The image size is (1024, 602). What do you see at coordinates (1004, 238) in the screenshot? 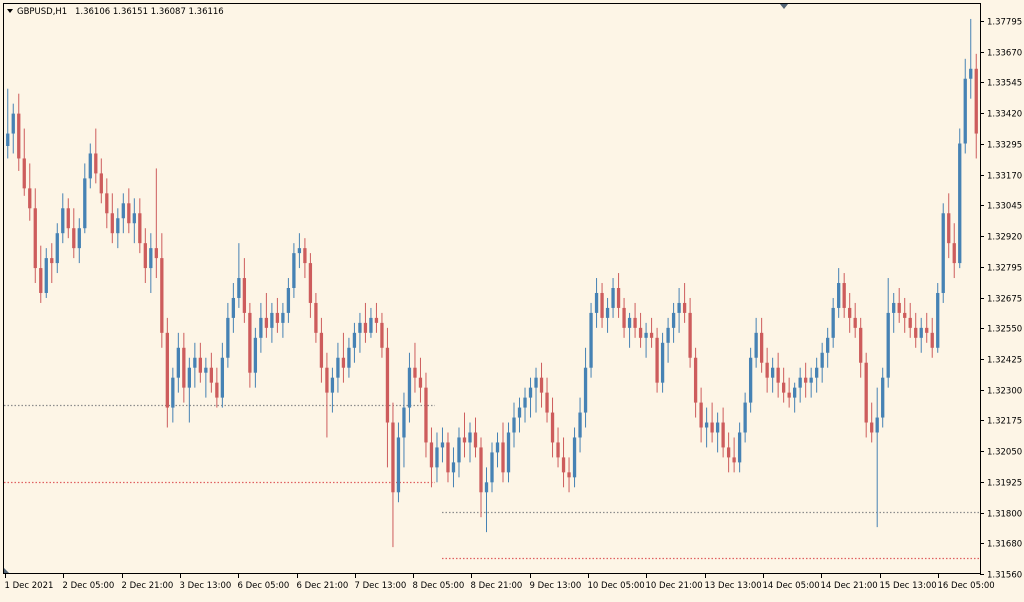
I see `y-tick-label: 1.32920` at bounding box center [1004, 238].